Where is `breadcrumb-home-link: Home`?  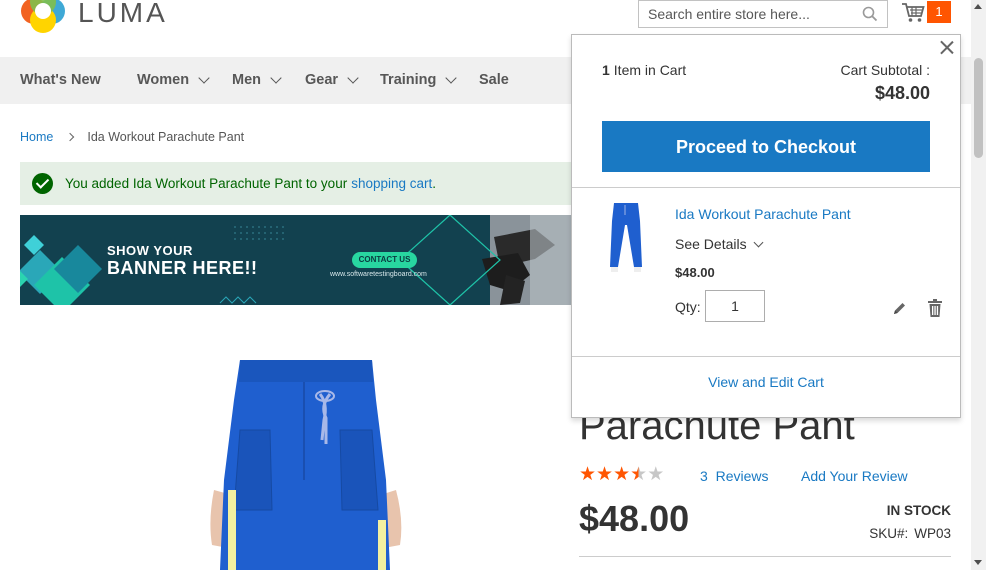
breadcrumb-home-link: Home is located at coordinates (36, 137).